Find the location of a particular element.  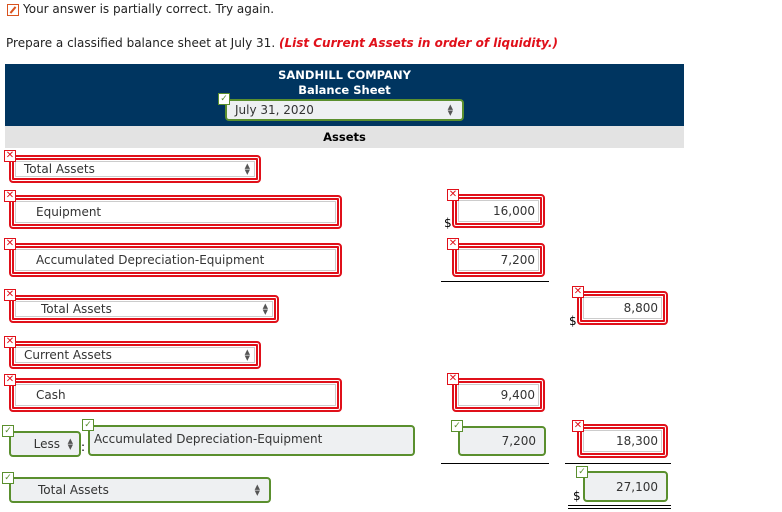

date-select: July 31, 2020 ▲ ▼ is located at coordinates (344, 110).